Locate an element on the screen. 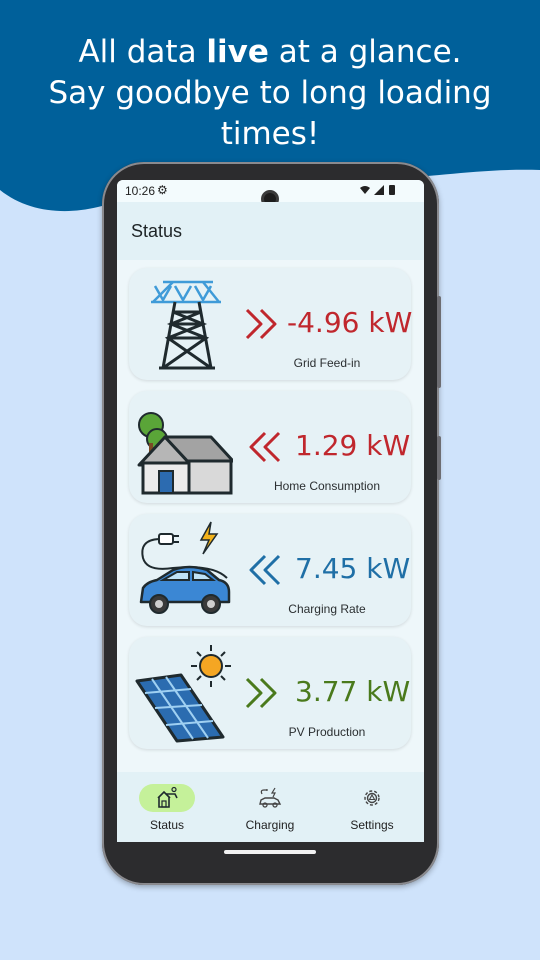  signal-icon is located at coordinates (379, 190).